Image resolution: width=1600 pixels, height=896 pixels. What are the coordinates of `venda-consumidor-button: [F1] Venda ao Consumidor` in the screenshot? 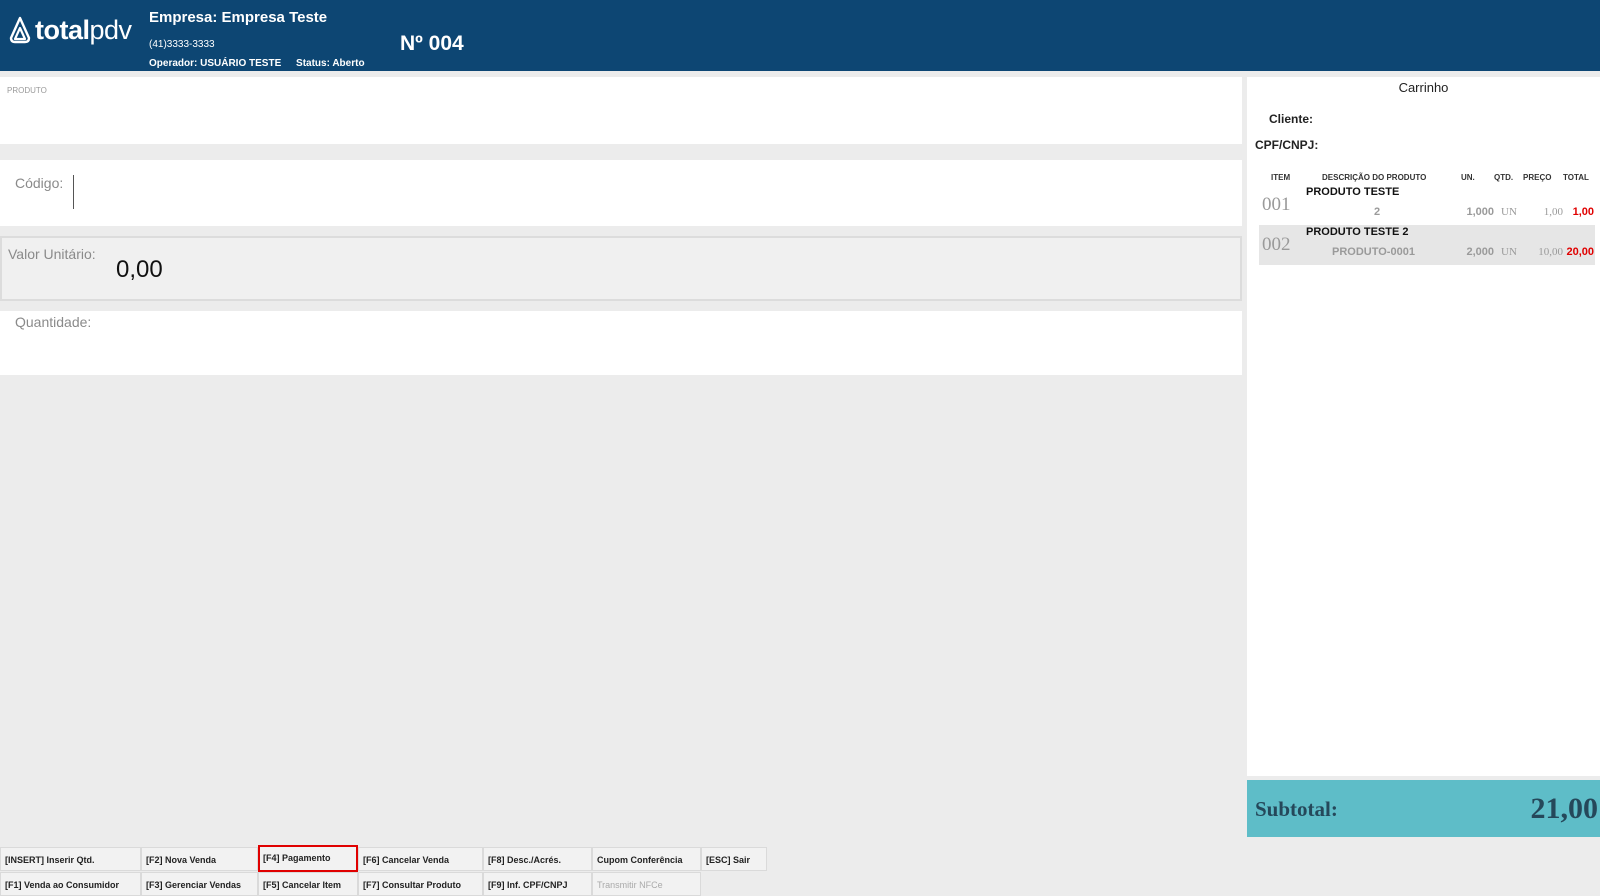 It's located at (70, 884).